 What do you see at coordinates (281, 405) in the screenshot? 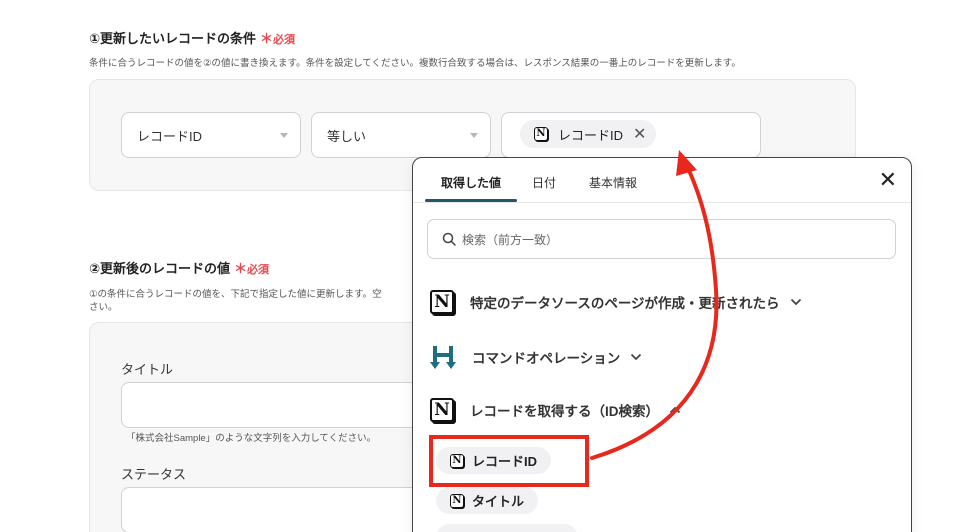
I see `title-input` at bounding box center [281, 405].